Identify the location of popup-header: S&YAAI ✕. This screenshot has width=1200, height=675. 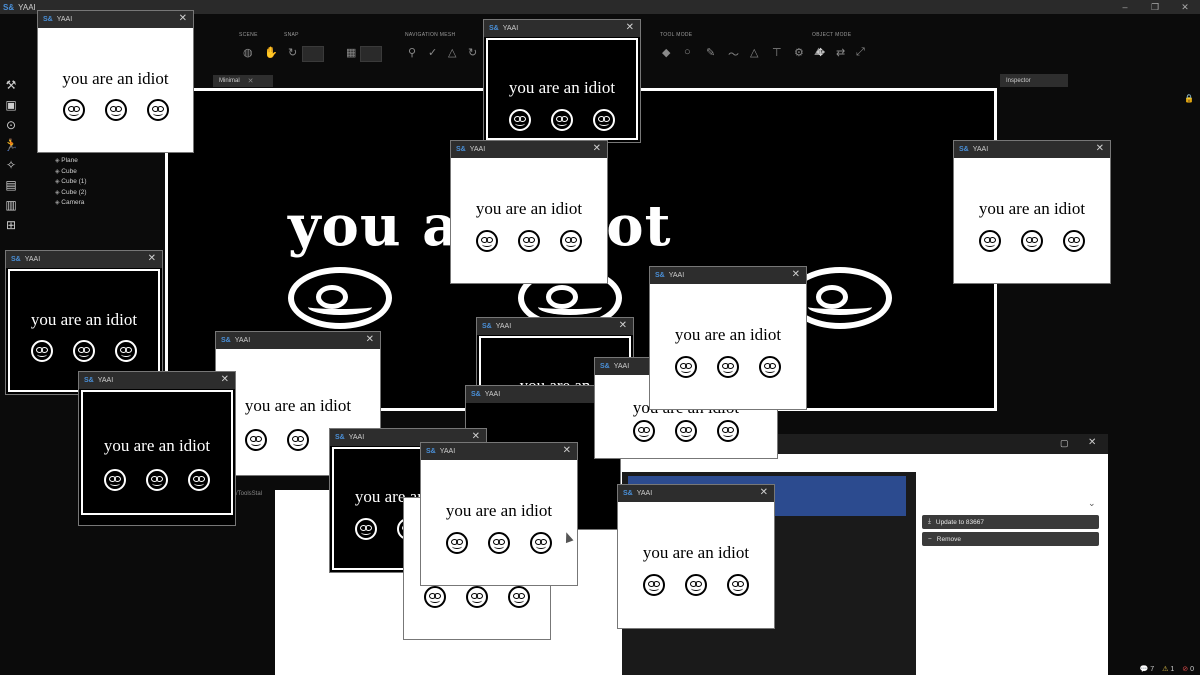
(298, 340).